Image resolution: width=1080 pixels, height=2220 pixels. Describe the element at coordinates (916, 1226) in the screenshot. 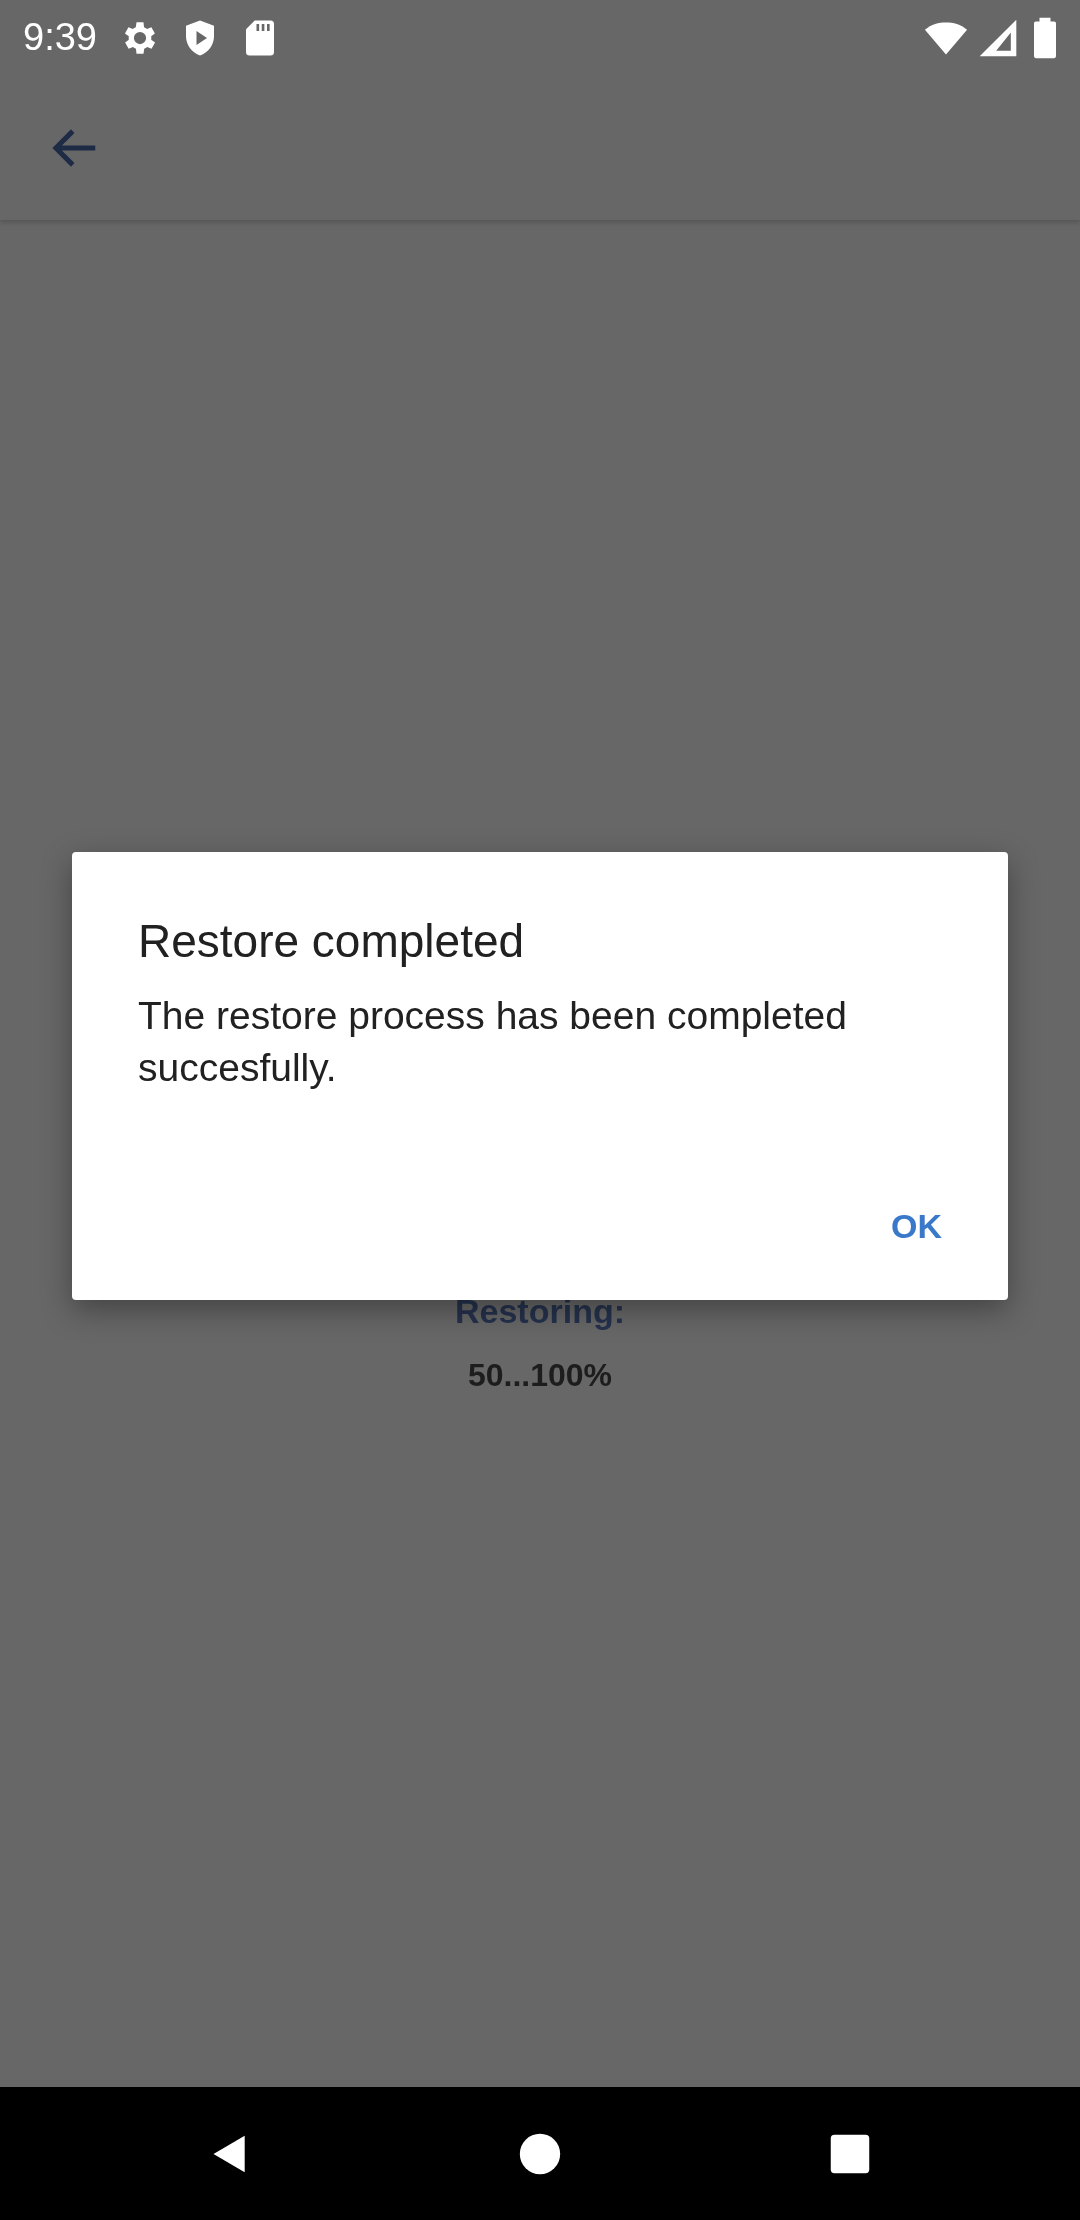

I see `ok-button: OK` at that location.